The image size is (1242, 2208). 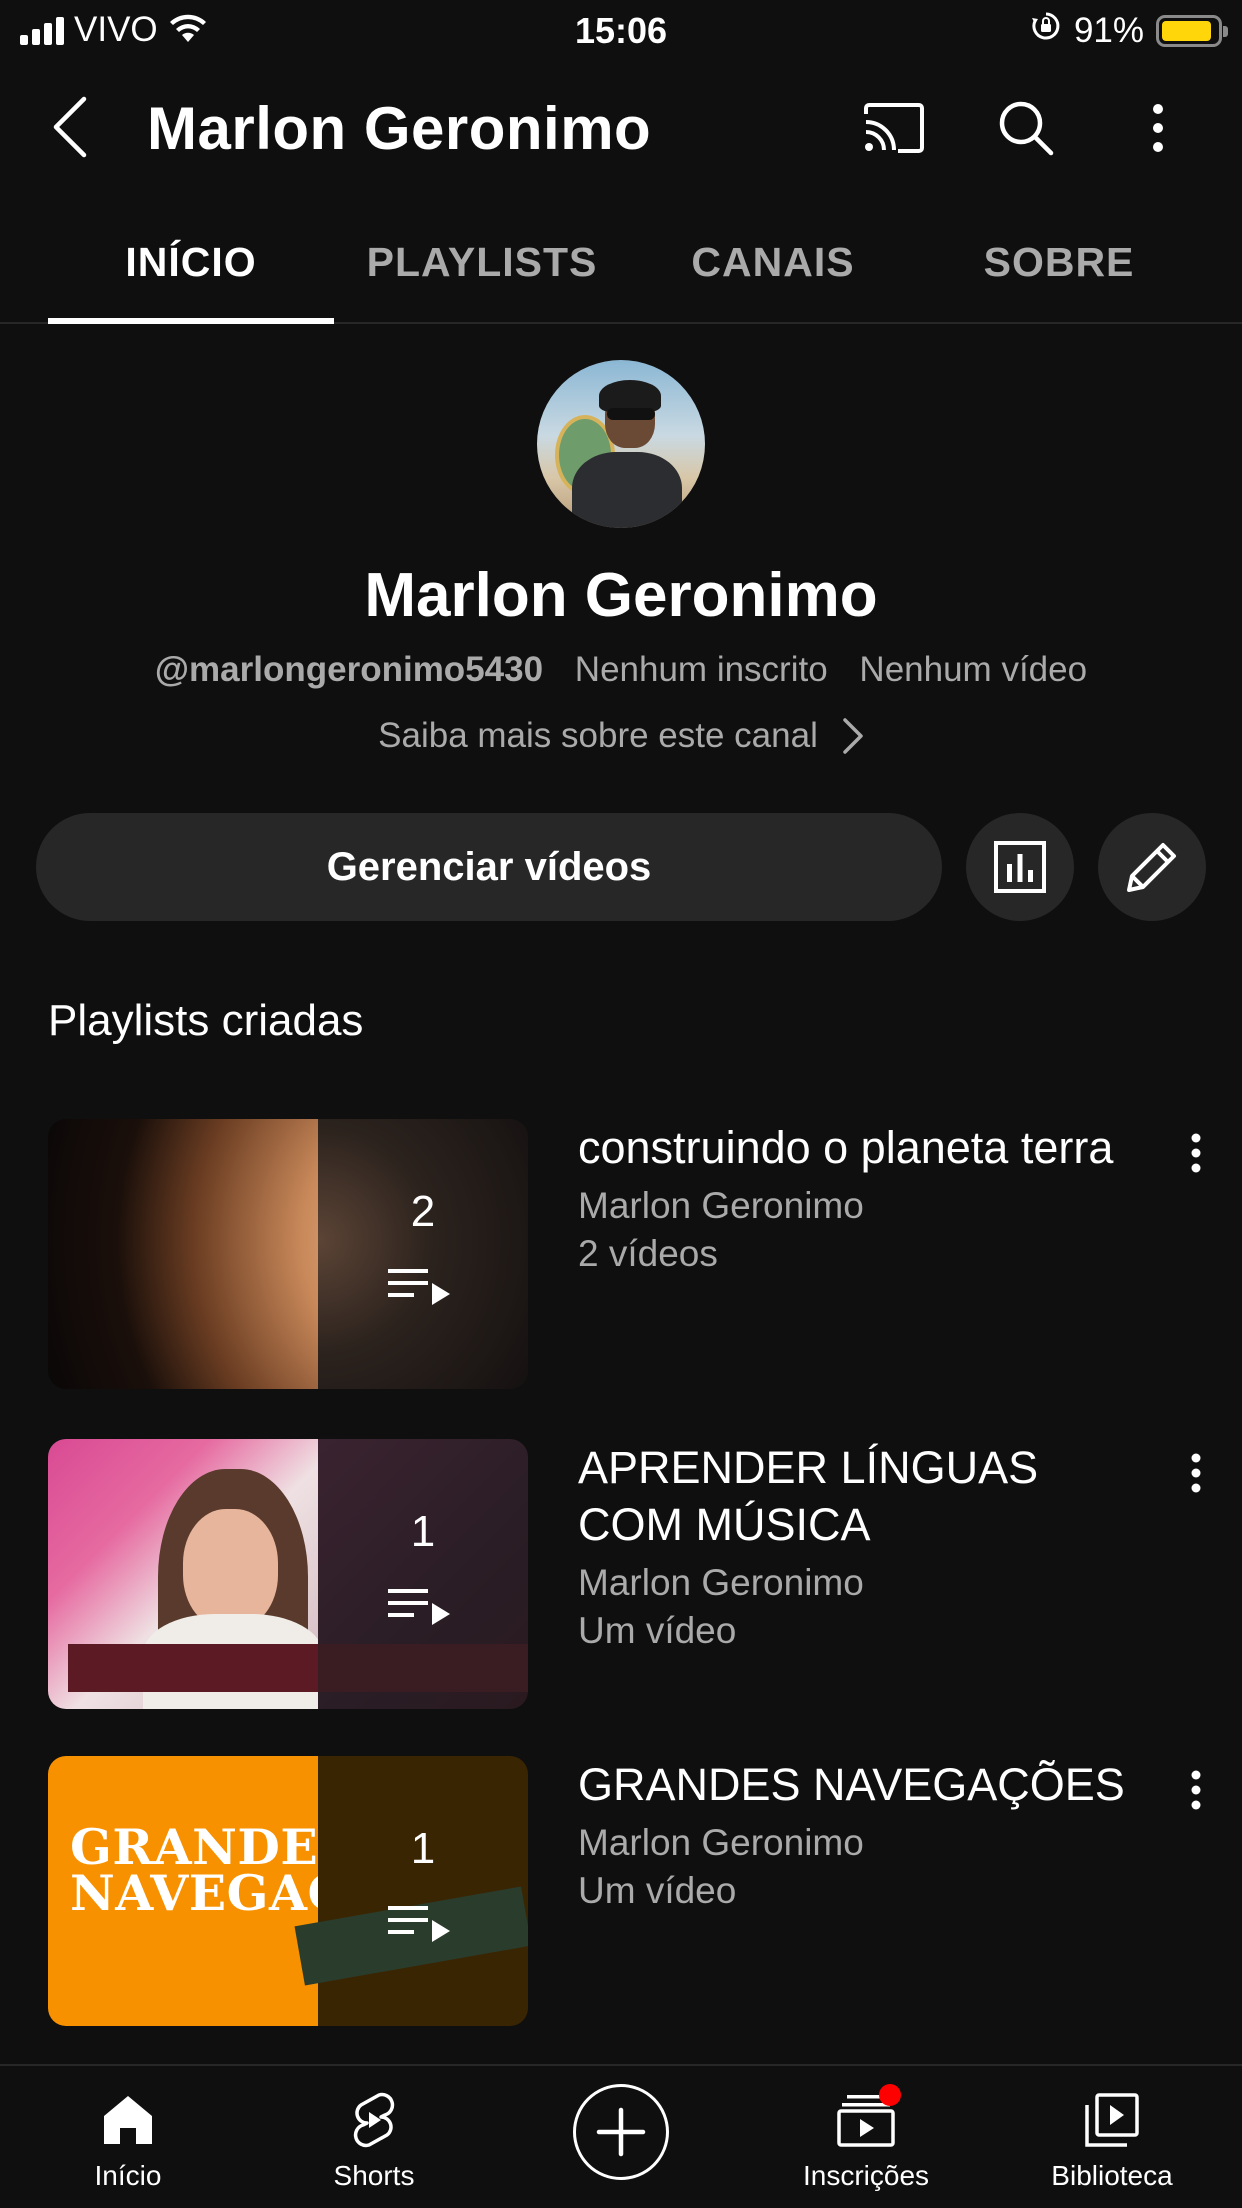 I want to click on nav-library-label: Biblioteca, so click(x=1112, y=2175).